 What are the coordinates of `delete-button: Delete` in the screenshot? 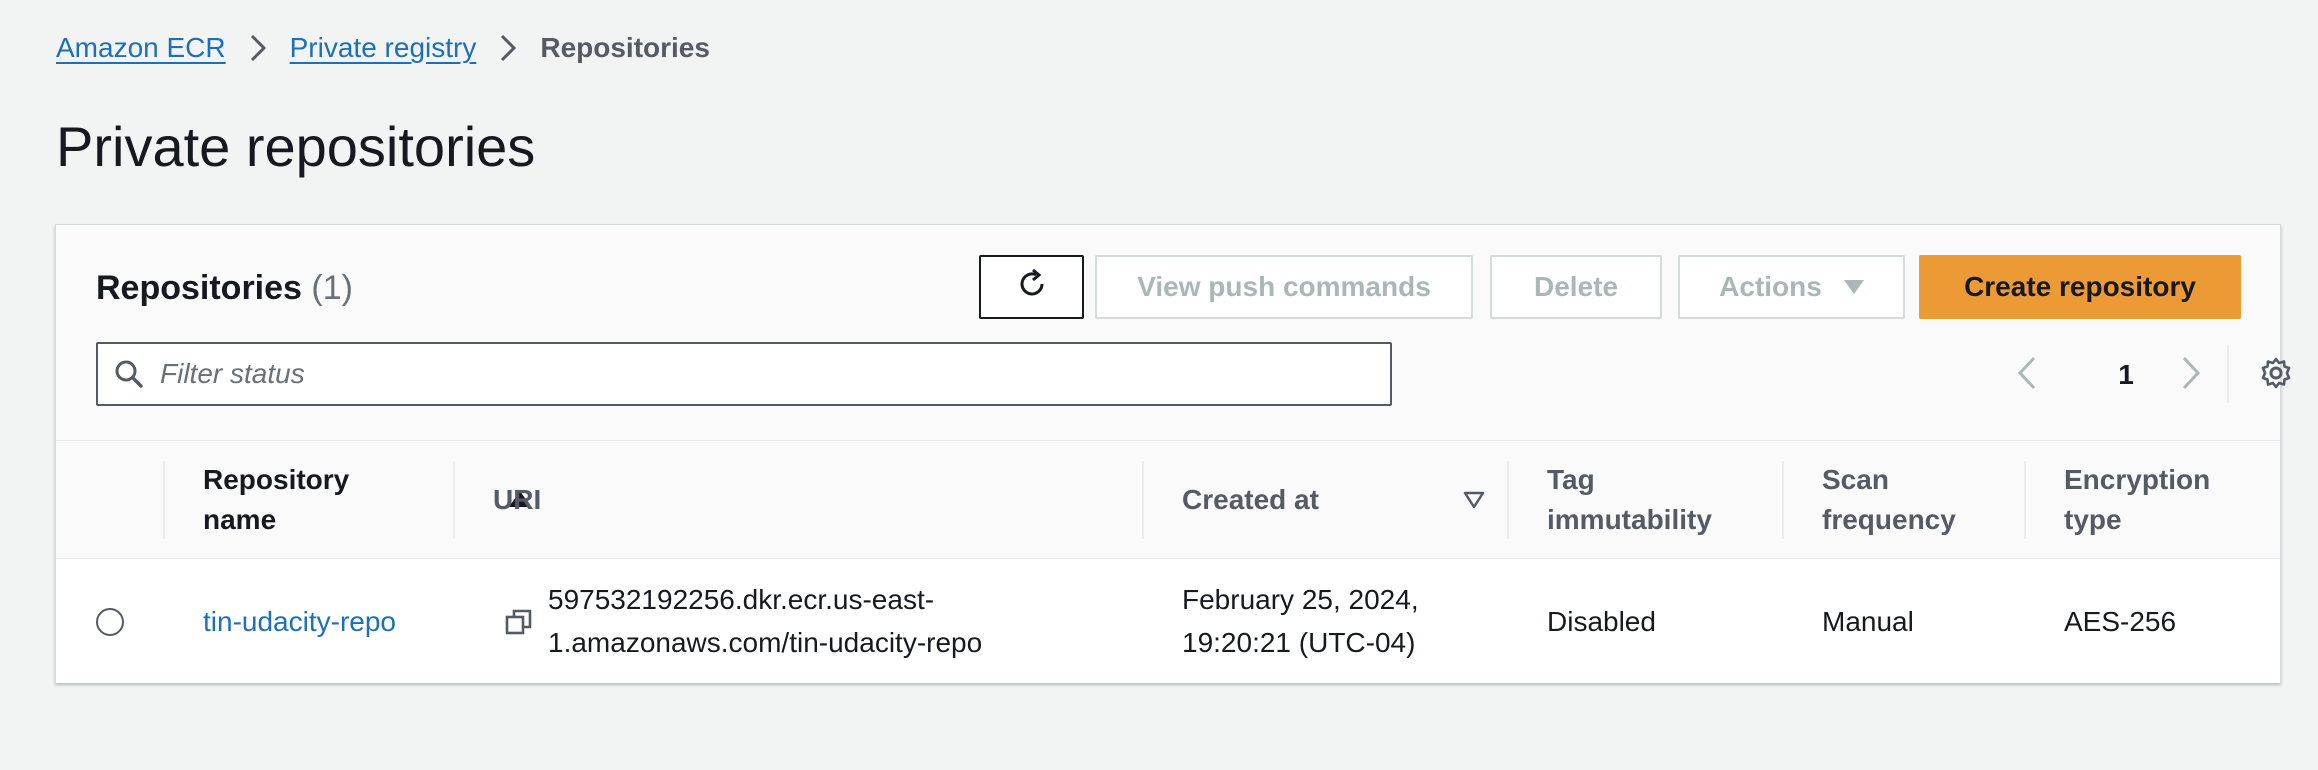 It's located at (1576, 287).